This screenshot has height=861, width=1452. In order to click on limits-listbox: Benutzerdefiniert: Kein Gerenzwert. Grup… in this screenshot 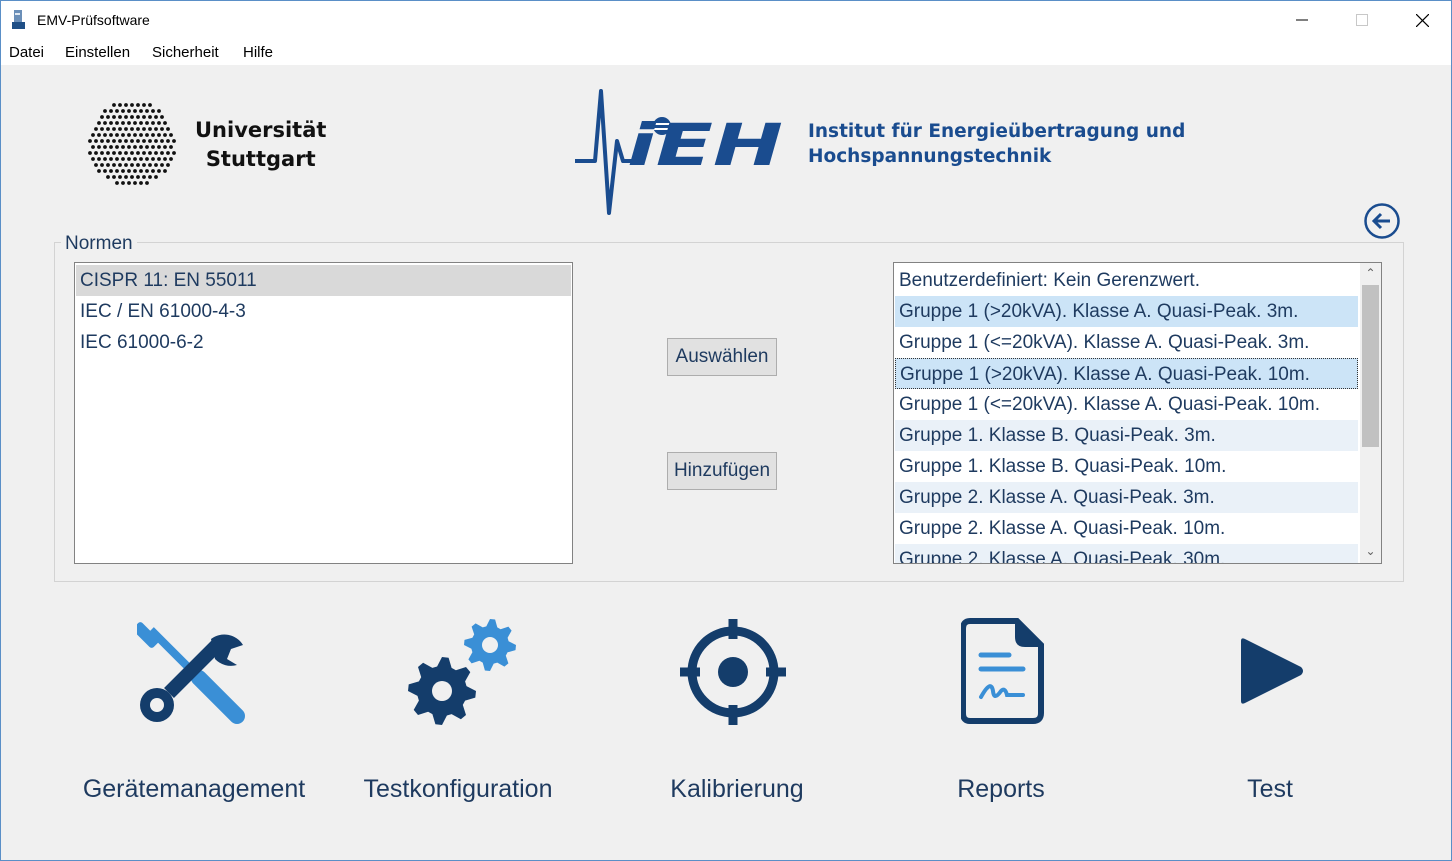, I will do `click(1137, 413)`.